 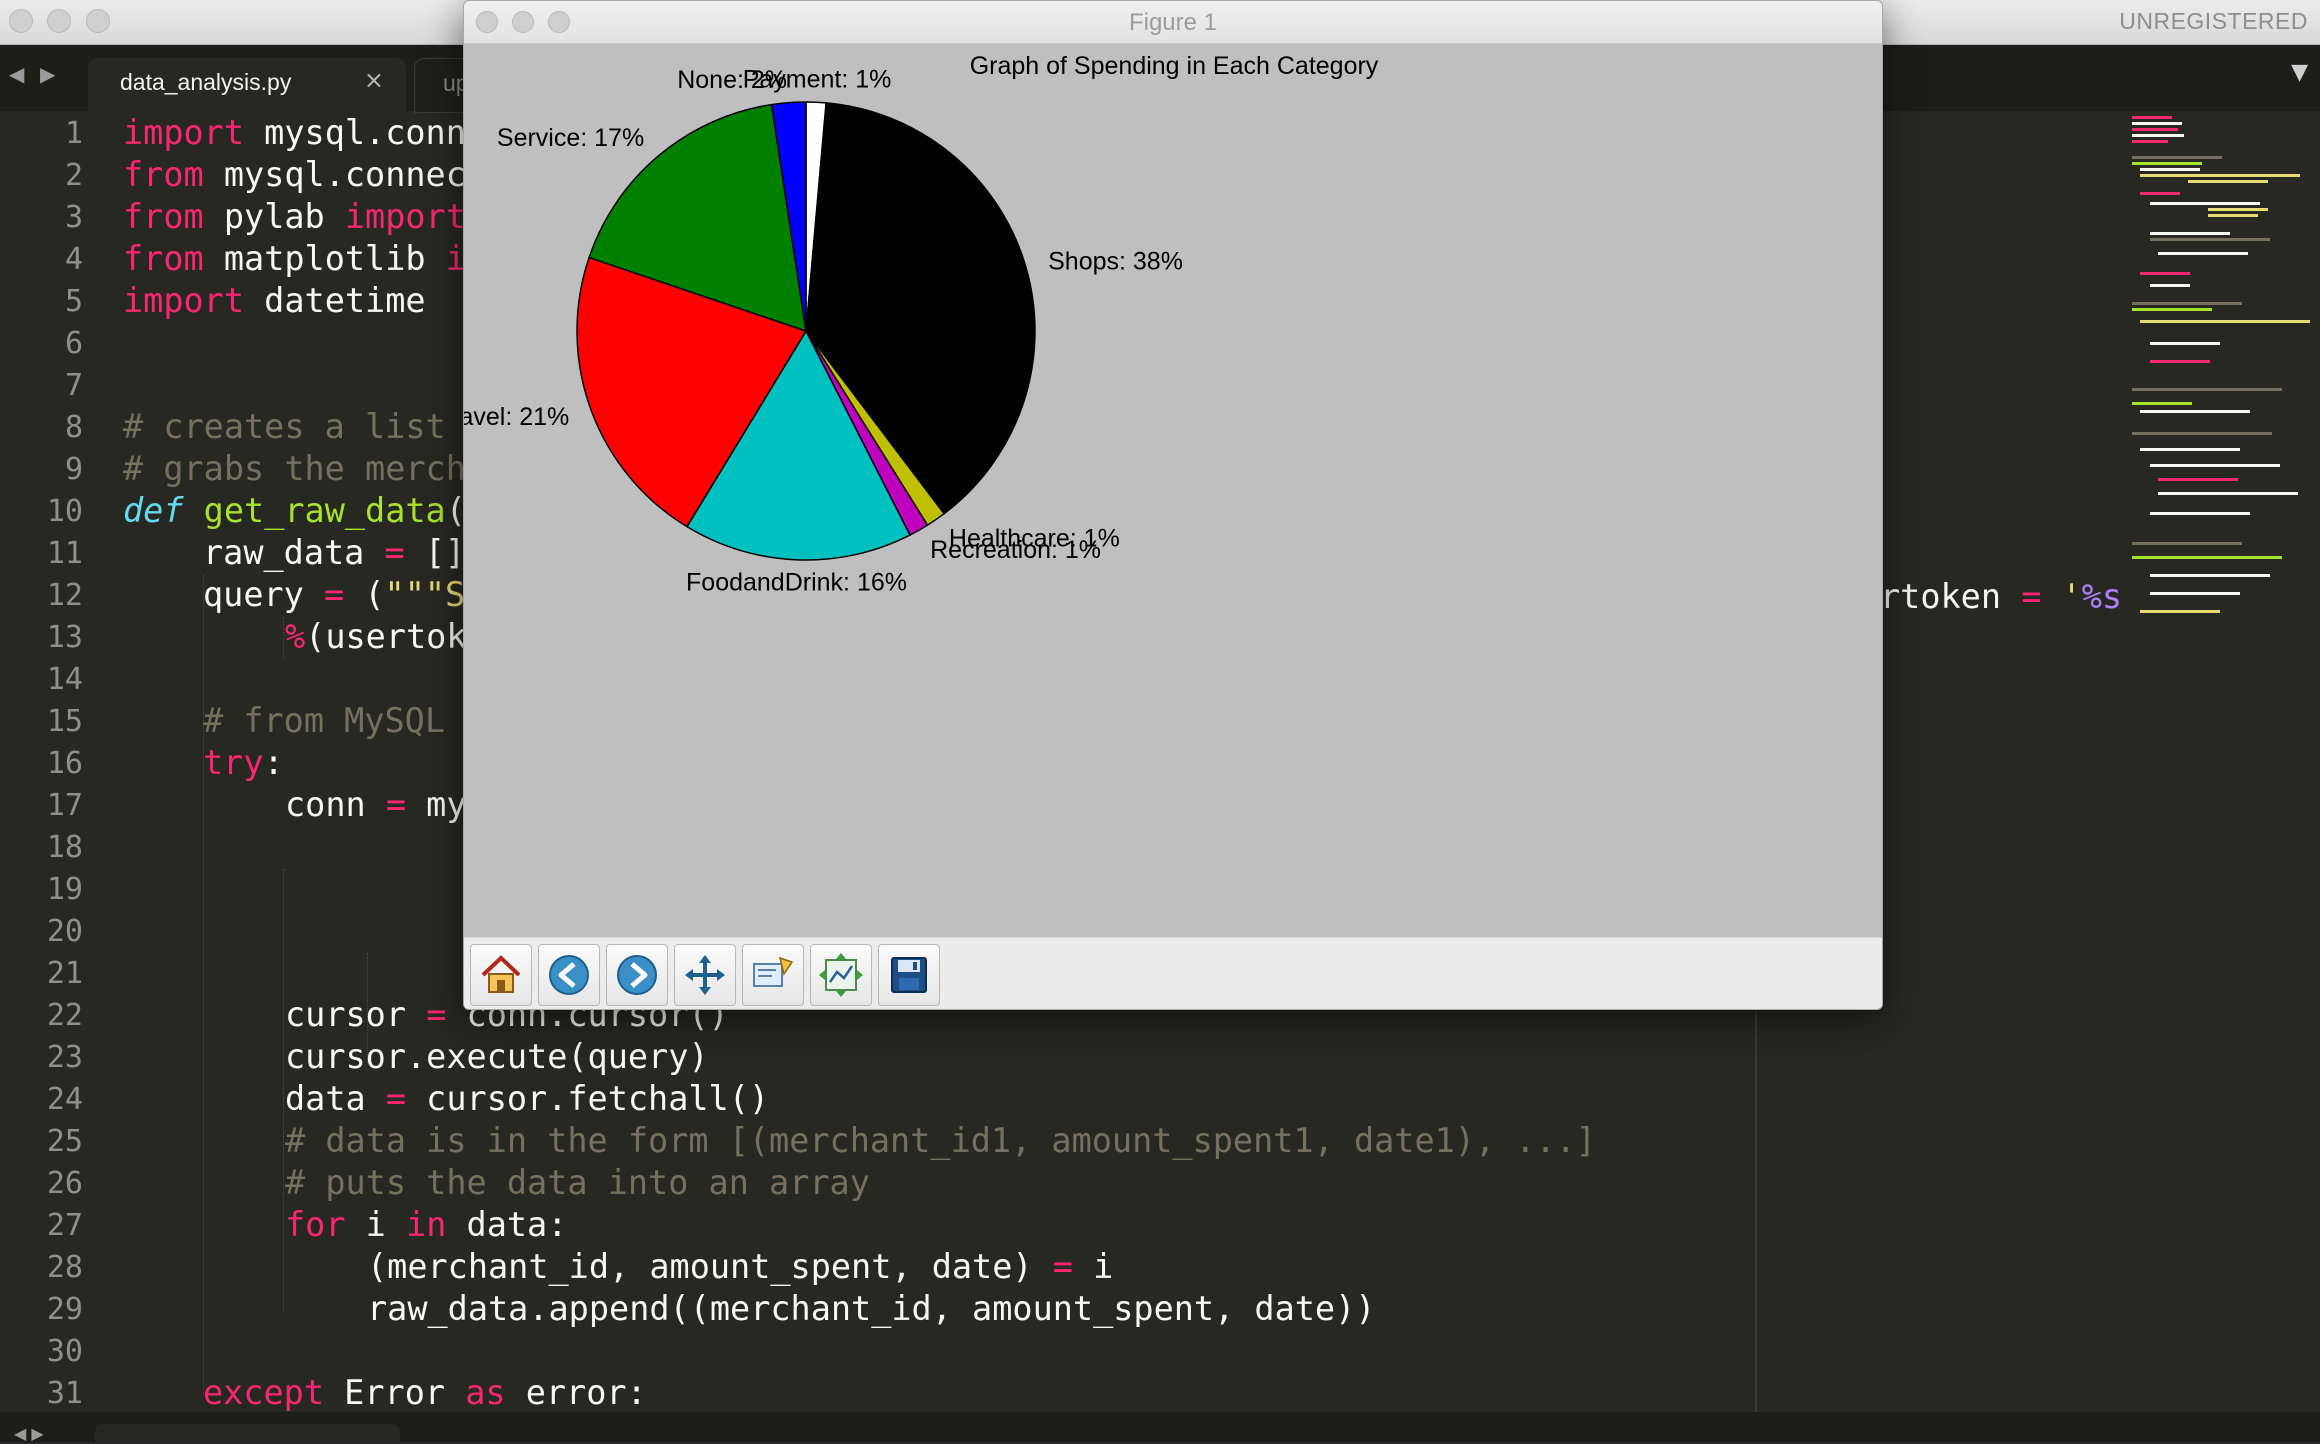 What do you see at coordinates (247, 1434) in the screenshot?
I see `bottom-panel-tab` at bounding box center [247, 1434].